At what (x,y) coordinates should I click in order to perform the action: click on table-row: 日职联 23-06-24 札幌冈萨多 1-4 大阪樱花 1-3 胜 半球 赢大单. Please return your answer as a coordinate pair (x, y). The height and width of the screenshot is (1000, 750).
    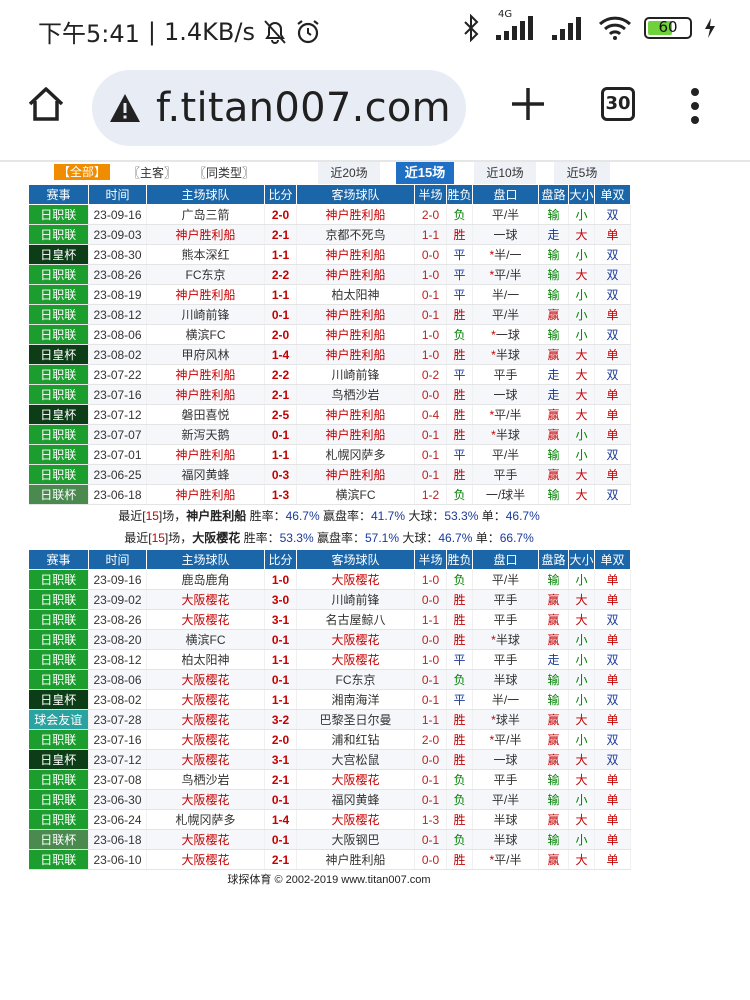
    Looking at the image, I should click on (329, 819).